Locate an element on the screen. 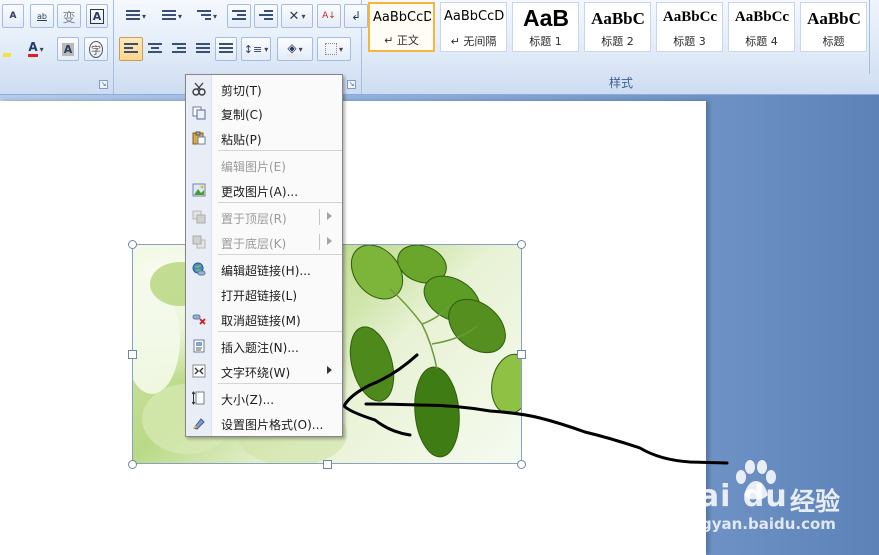 This screenshot has width=879, height=555. menu-item-label: 编辑图片(E) is located at coordinates (253, 167).